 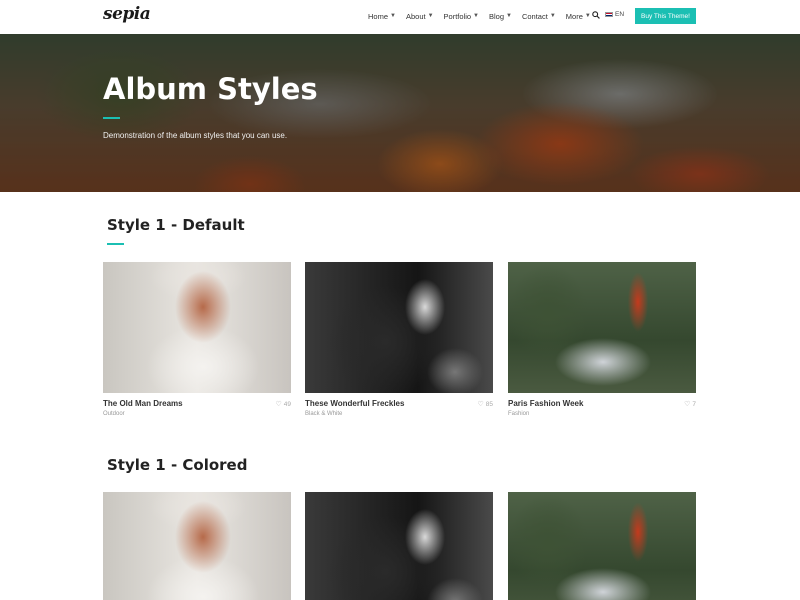 What do you see at coordinates (127, 14) in the screenshot?
I see `site-logo: sepia` at bounding box center [127, 14].